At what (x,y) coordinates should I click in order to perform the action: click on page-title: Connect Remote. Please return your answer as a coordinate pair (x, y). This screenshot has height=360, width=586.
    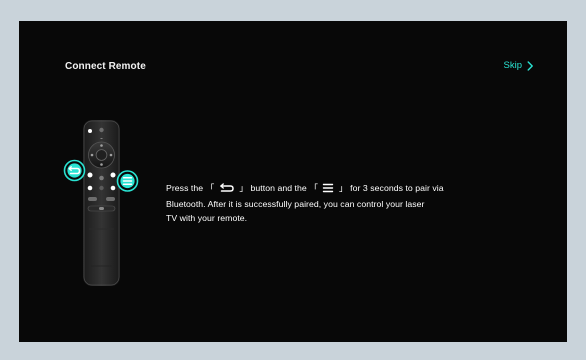
    Looking at the image, I should click on (105, 66).